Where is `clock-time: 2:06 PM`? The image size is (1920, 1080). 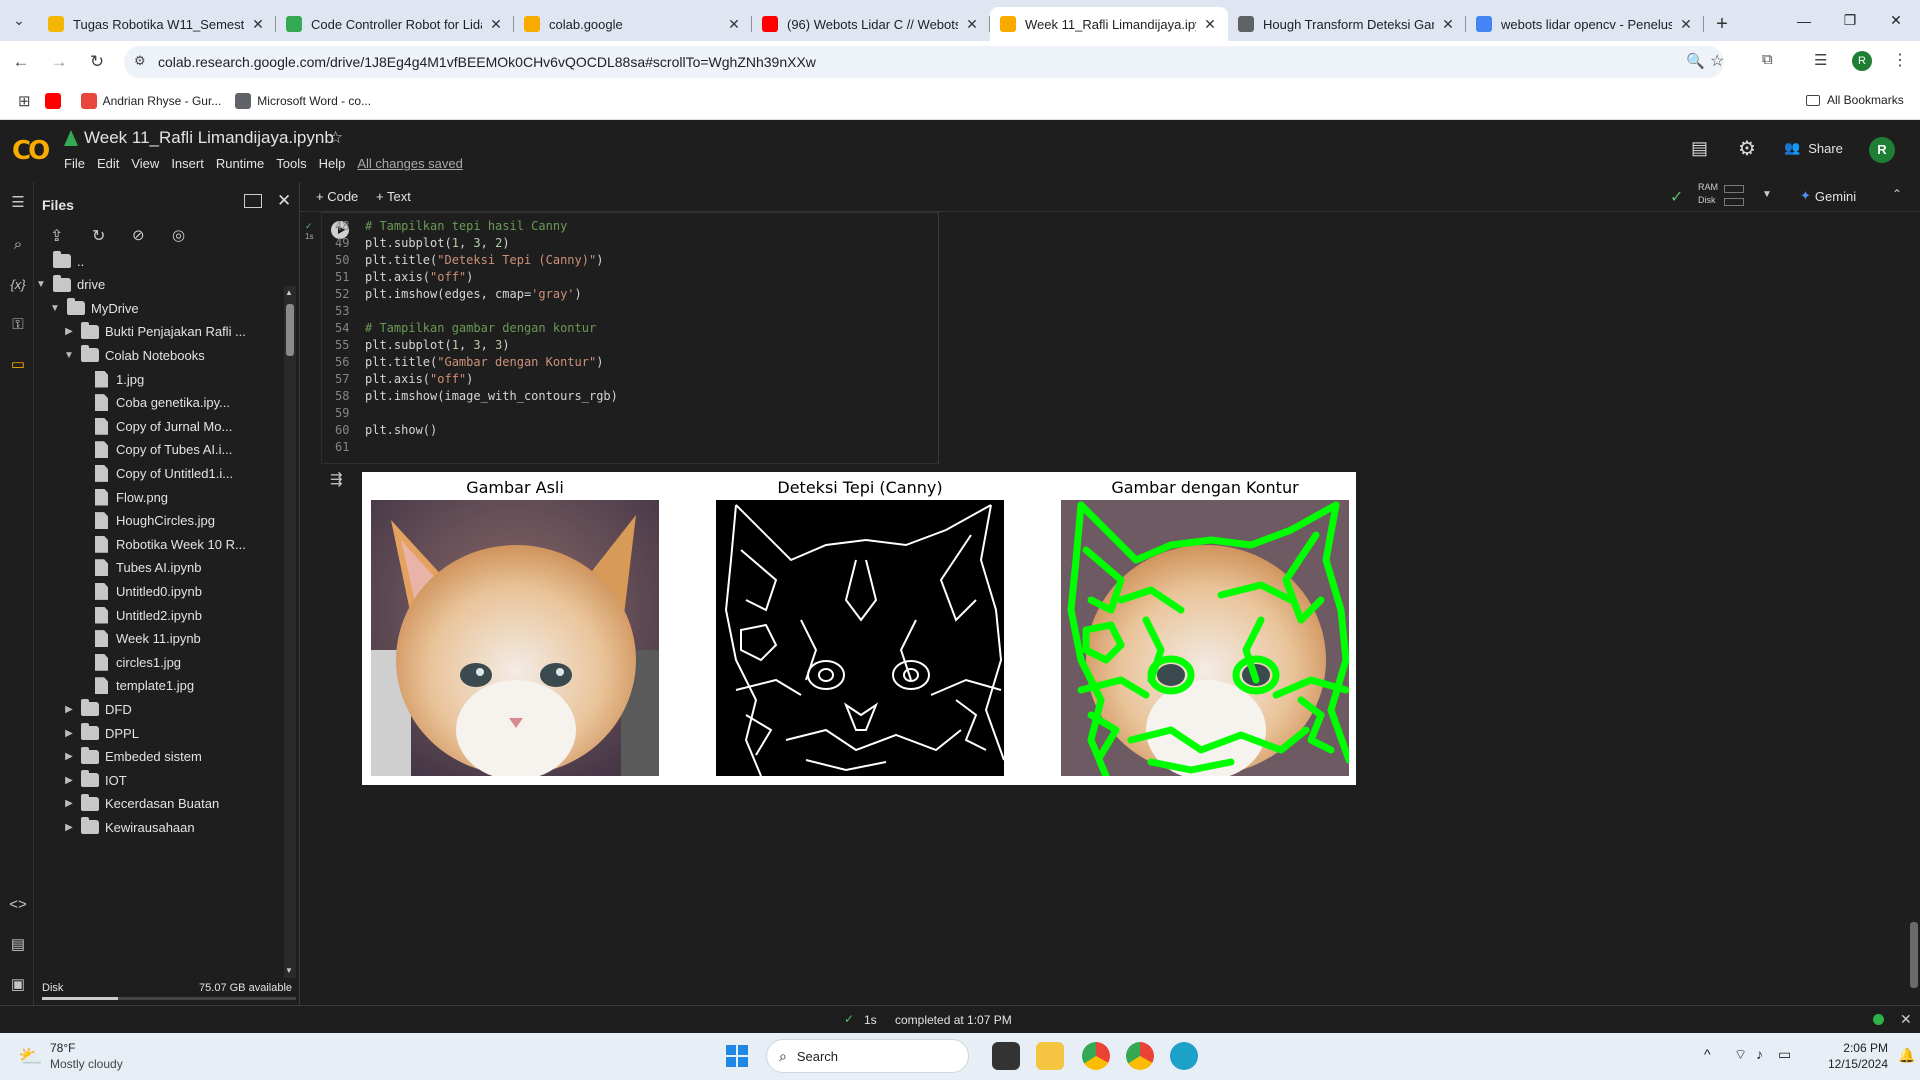
clock-time: 2:06 PM is located at coordinates (1848, 1048).